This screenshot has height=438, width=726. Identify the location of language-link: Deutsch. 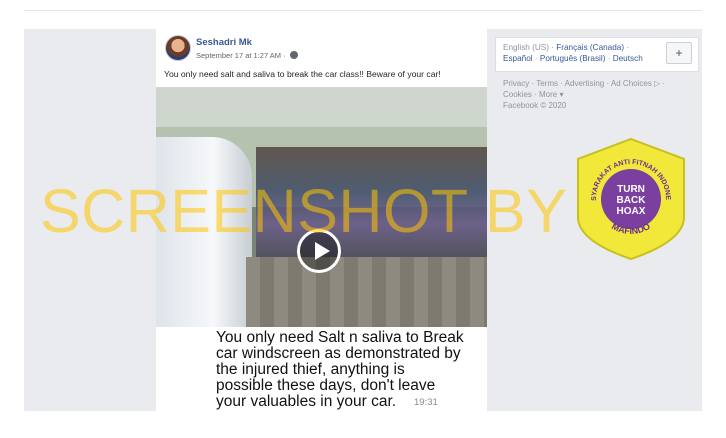
(628, 58).